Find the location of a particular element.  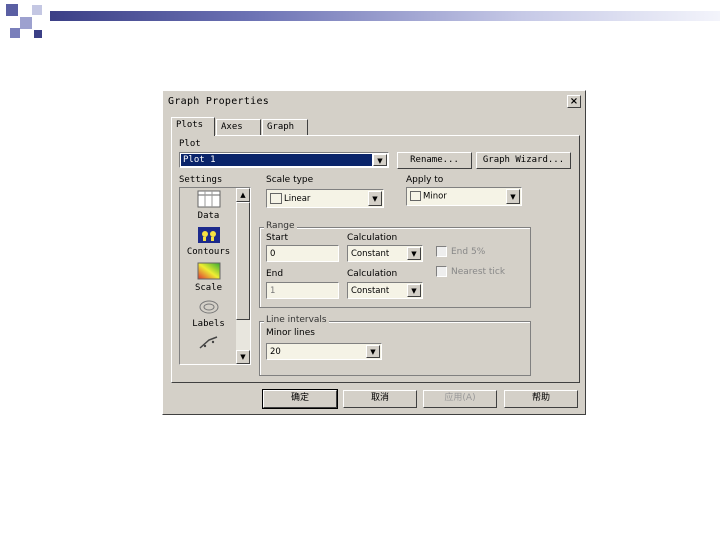

apply-to-label: Apply to is located at coordinates (425, 180).